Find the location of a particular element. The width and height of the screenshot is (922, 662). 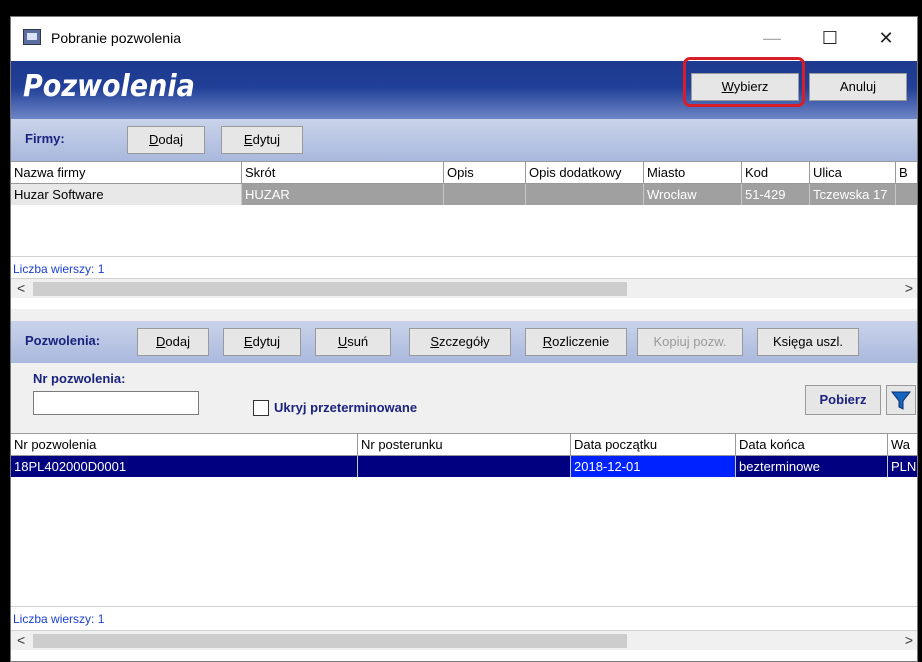

funnel-icon is located at coordinates (901, 400).